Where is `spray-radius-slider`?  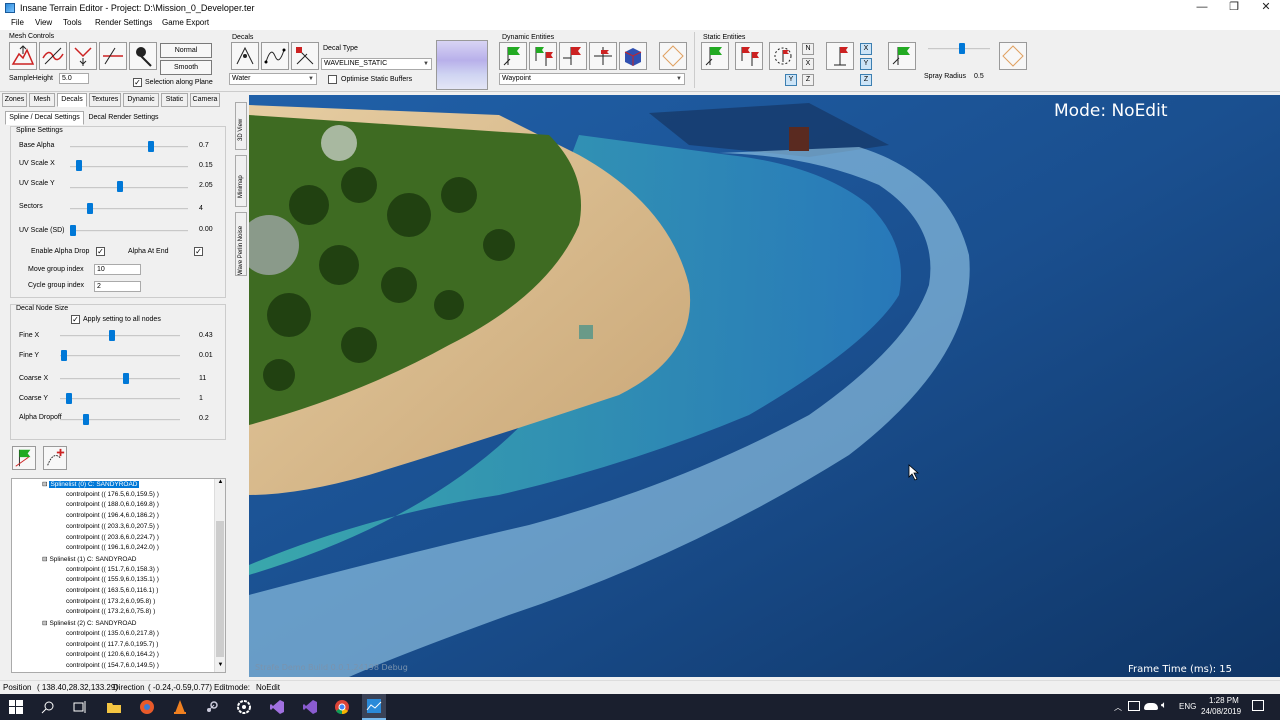
spray-radius-slider is located at coordinates (961, 48).